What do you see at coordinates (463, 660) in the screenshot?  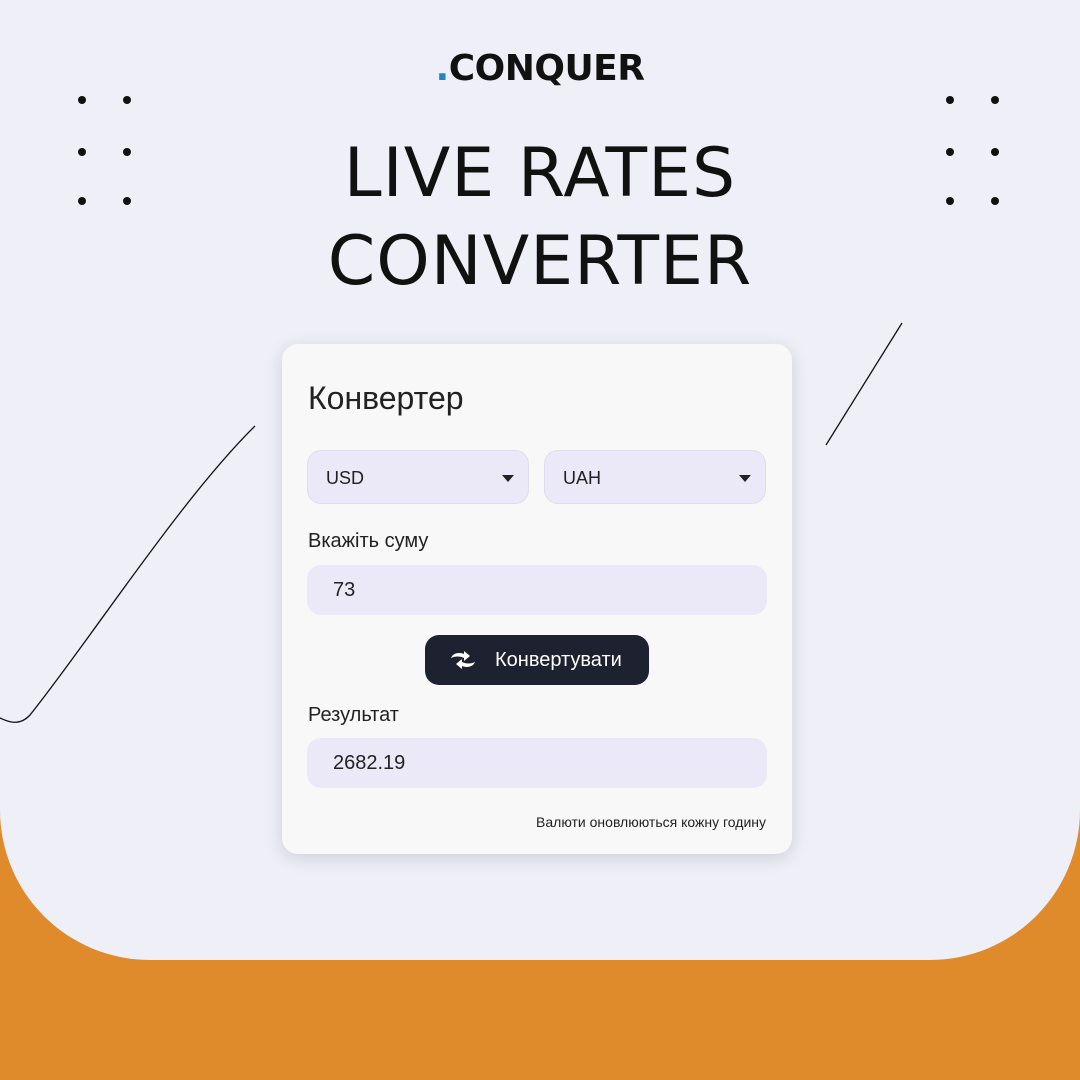 I see `swap-arrows-icon` at bounding box center [463, 660].